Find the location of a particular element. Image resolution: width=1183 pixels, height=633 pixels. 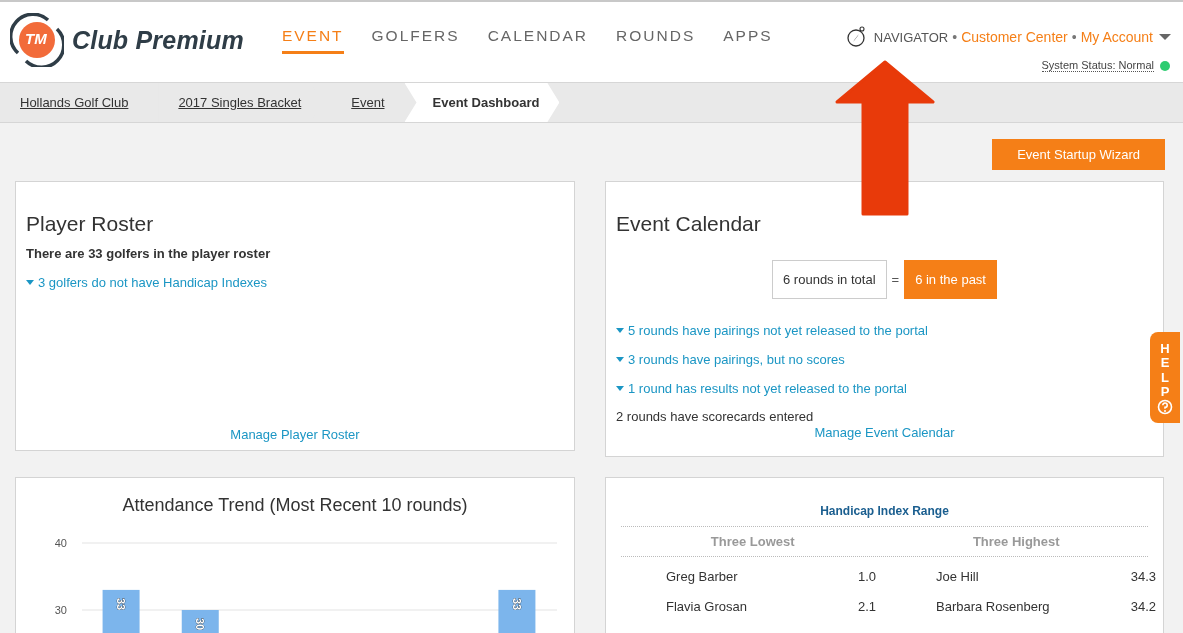

table-title: Handicap Index Range is located at coordinates (884, 515).